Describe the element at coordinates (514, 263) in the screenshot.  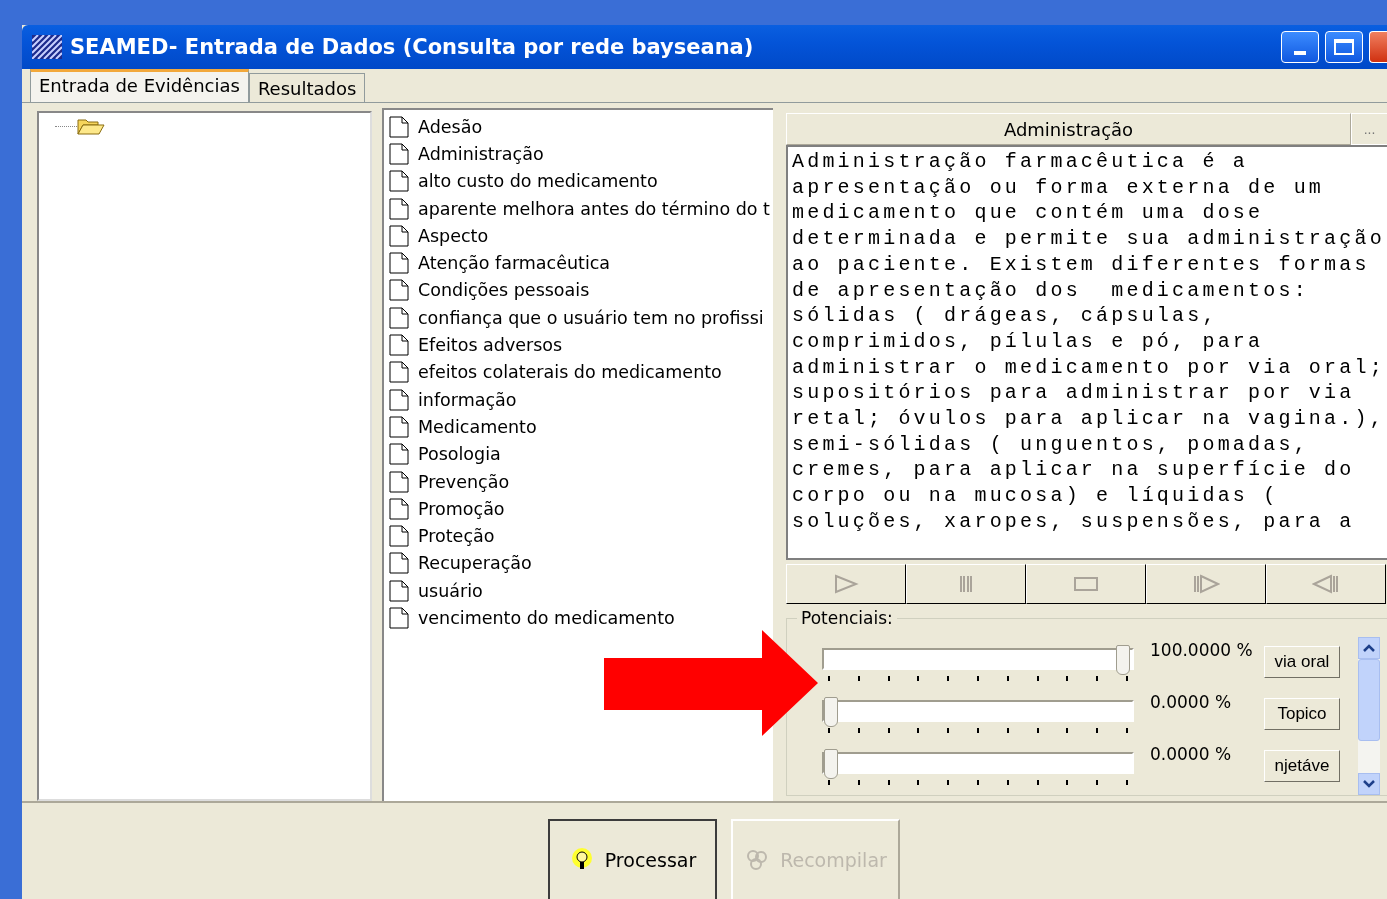
I see `list-item: Atenção farmacêutica` at that location.